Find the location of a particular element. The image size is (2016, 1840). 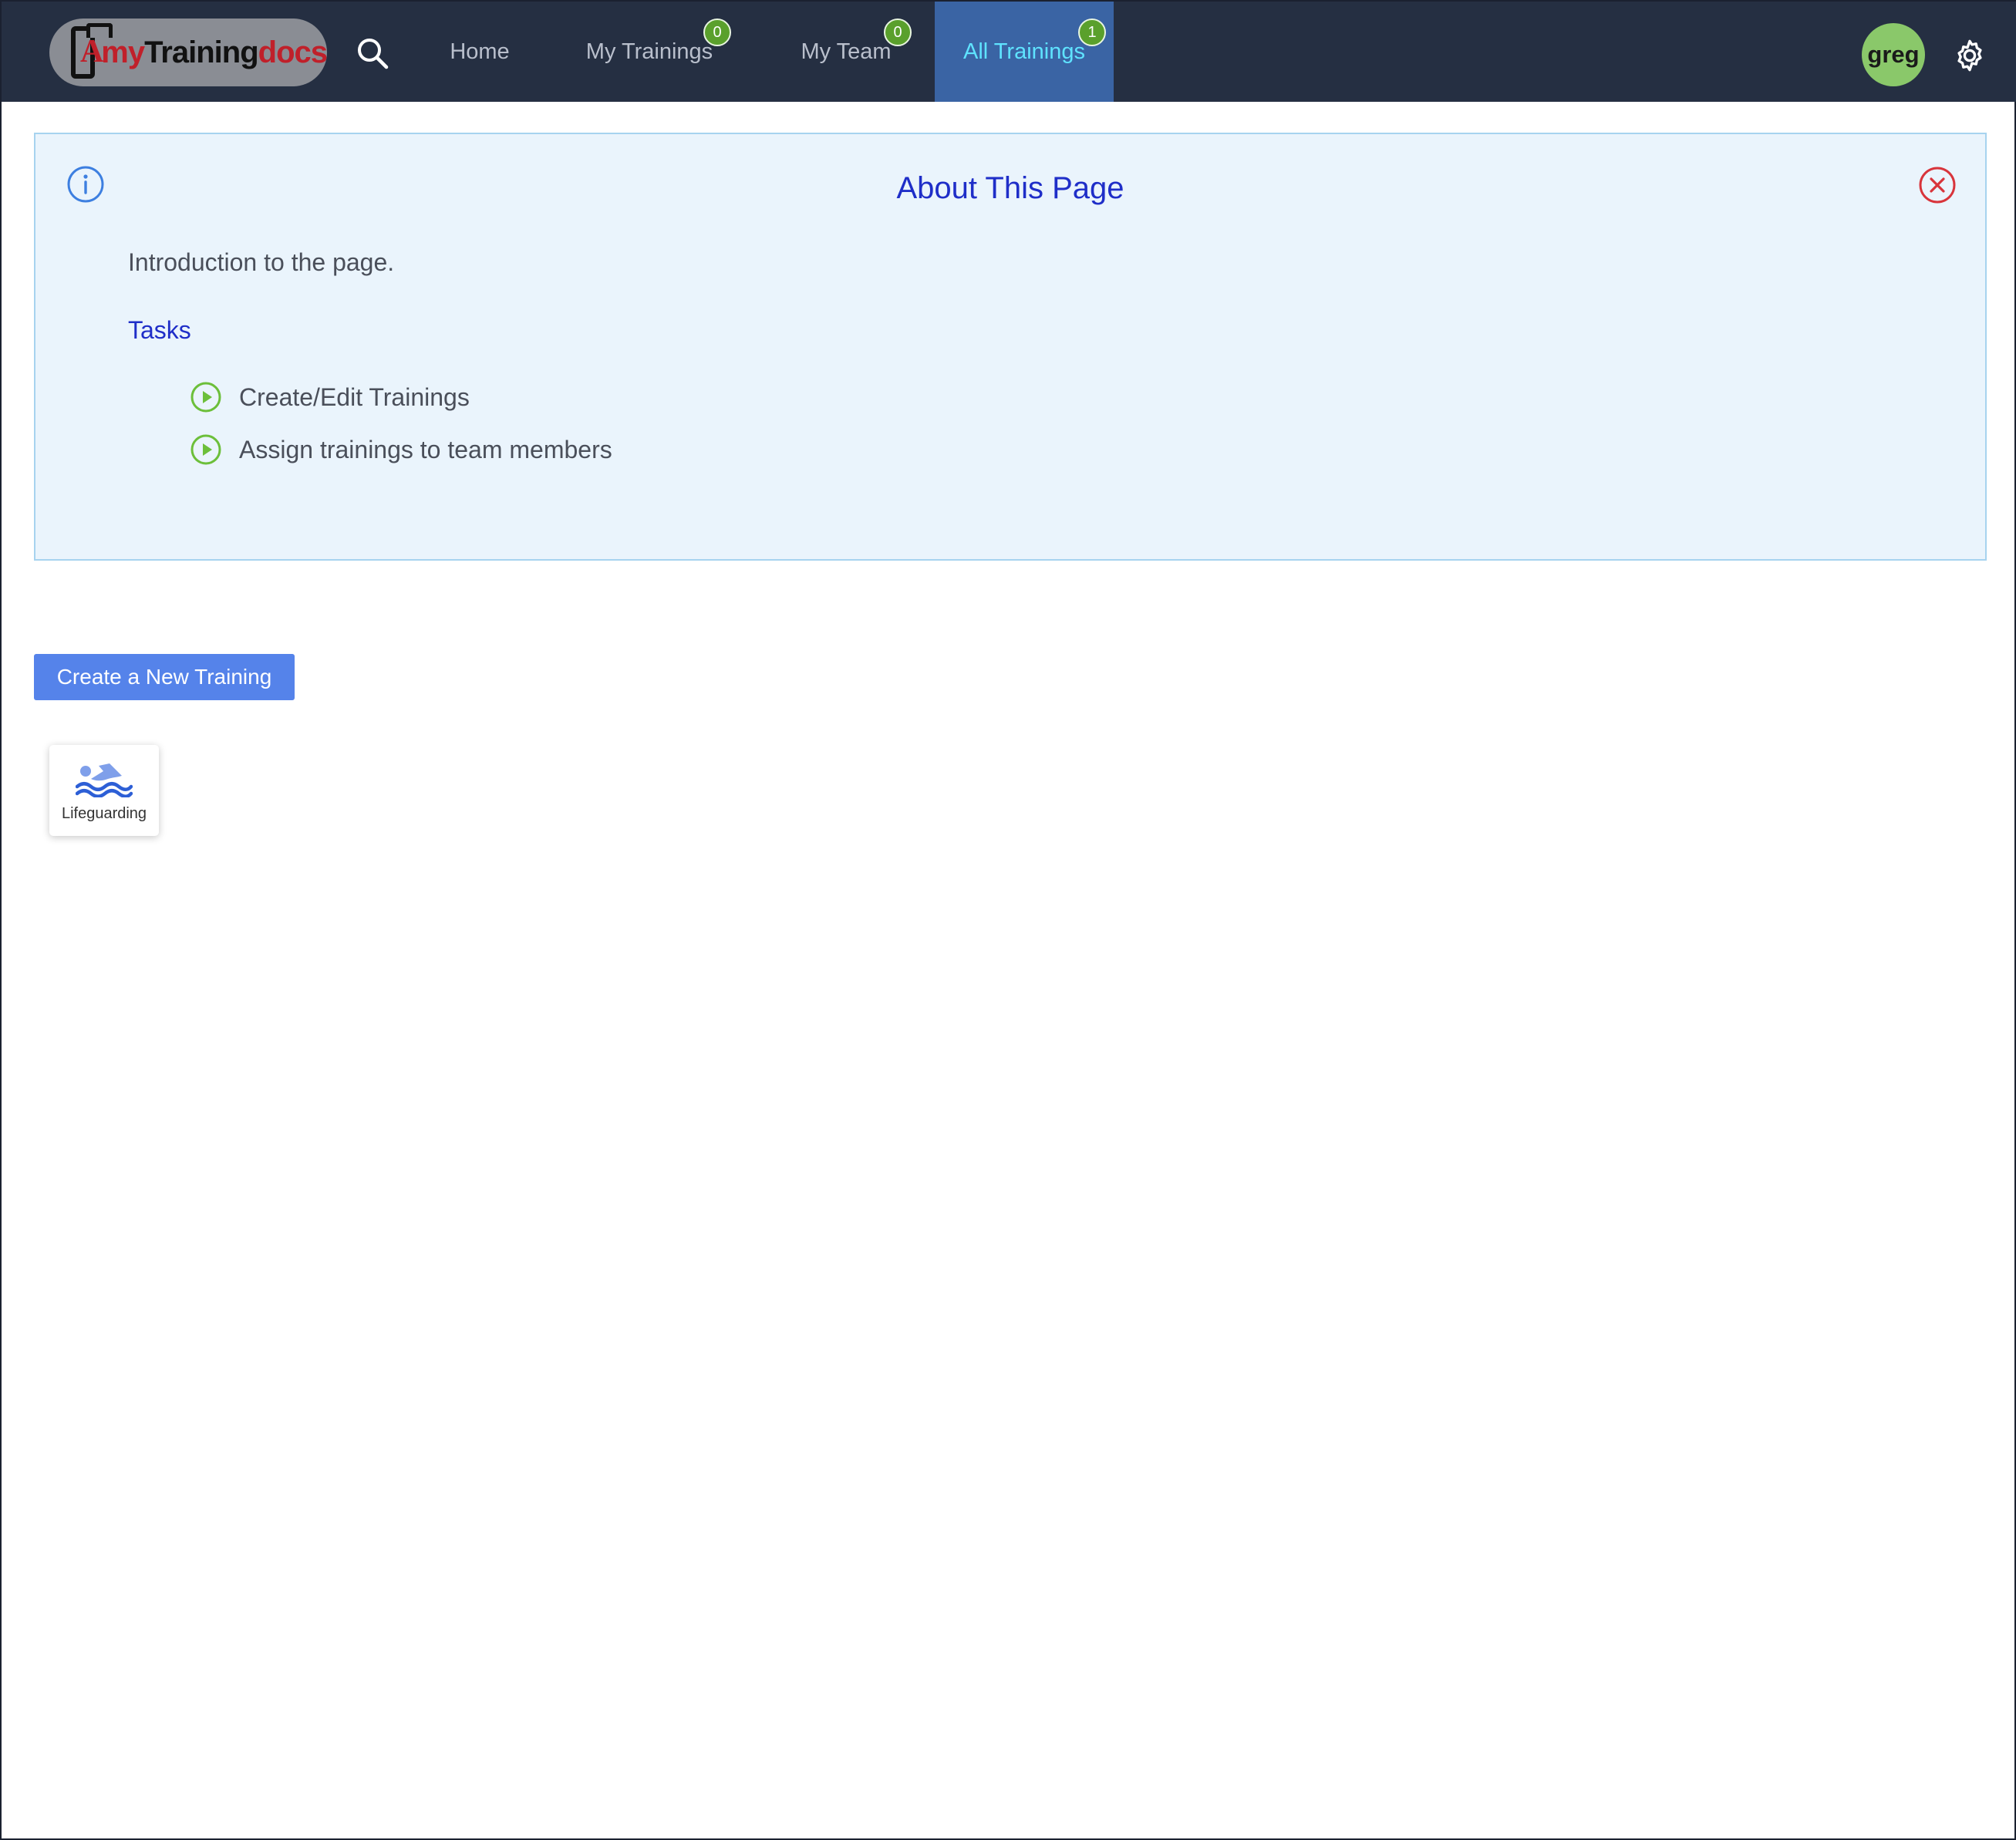

task-item: Create/Edit Trainings is located at coordinates (330, 397).